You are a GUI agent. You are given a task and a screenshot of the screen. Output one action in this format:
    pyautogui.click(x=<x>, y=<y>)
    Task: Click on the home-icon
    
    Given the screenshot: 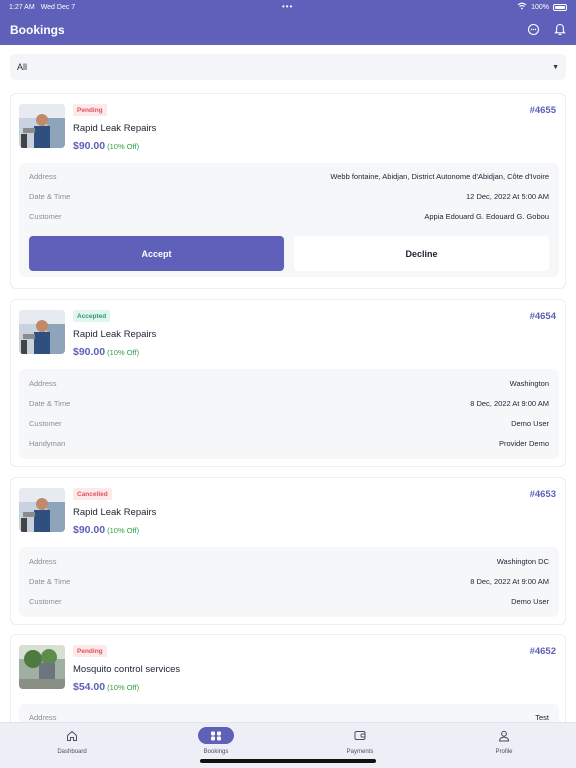 What is the action you would take?
    pyautogui.click(x=72, y=735)
    